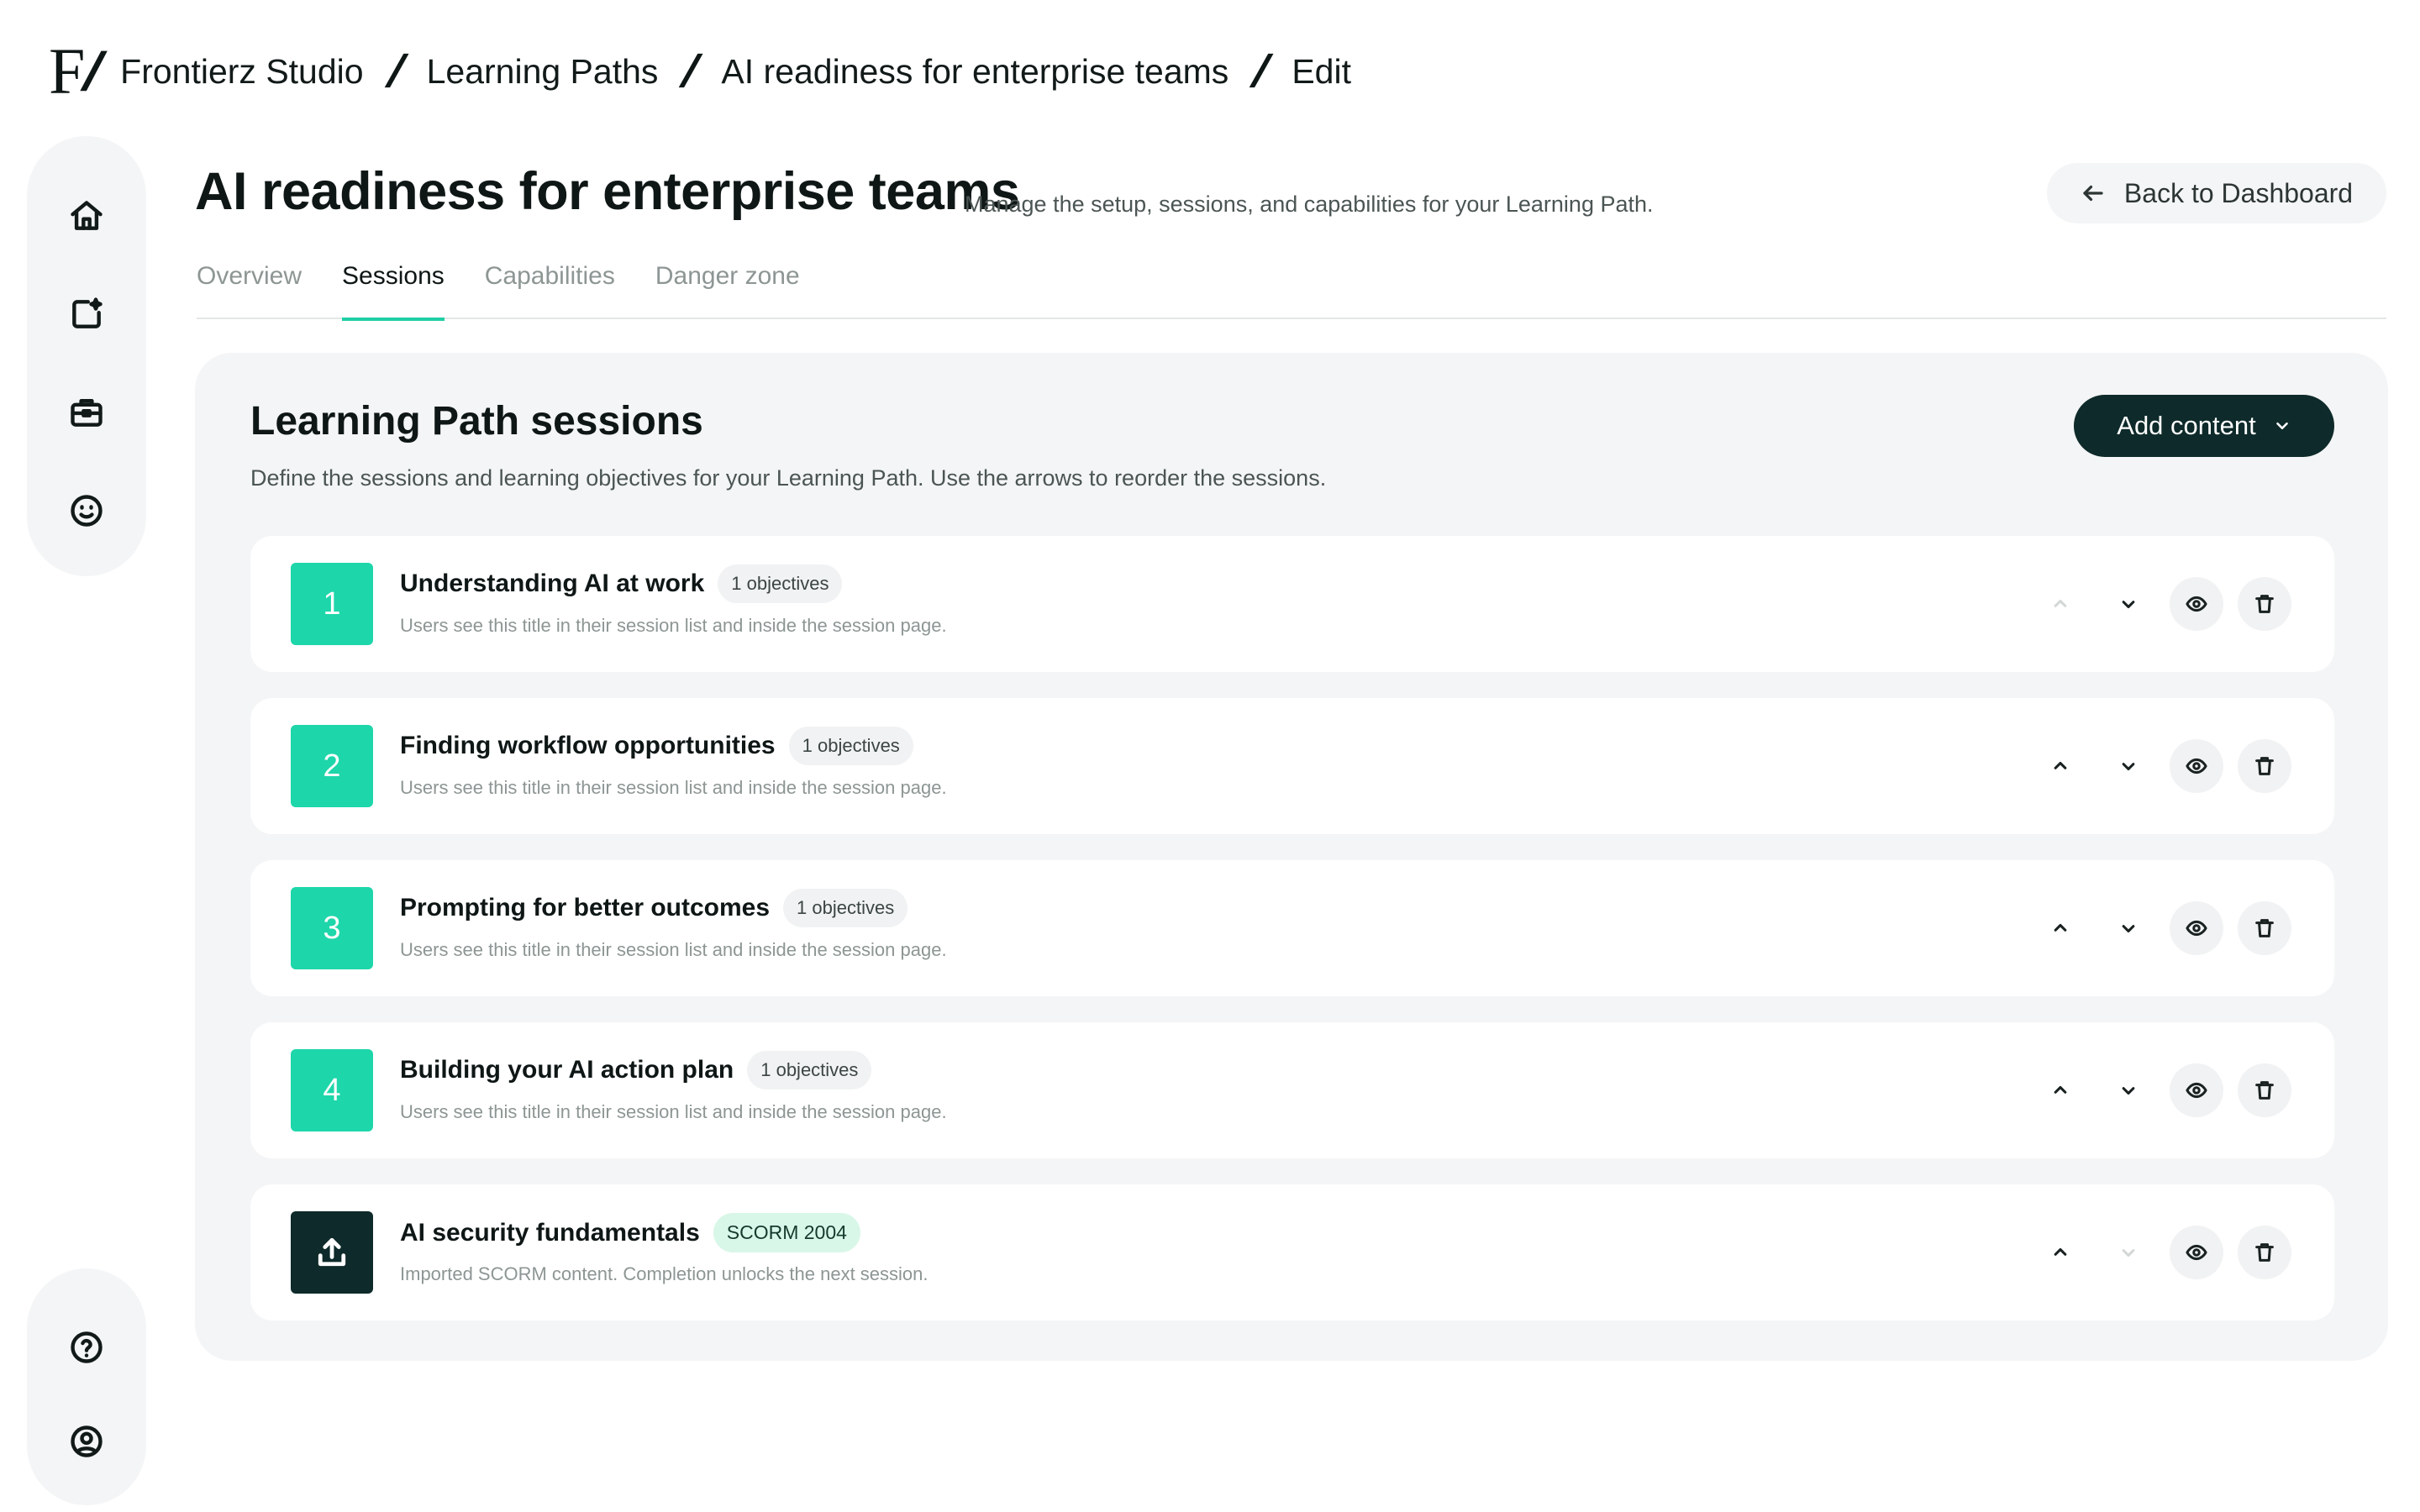 This screenshot has height=1512, width=2420. Describe the element at coordinates (543, 72) in the screenshot. I see `breadcrumb-learning-paths: Learning Paths` at that location.